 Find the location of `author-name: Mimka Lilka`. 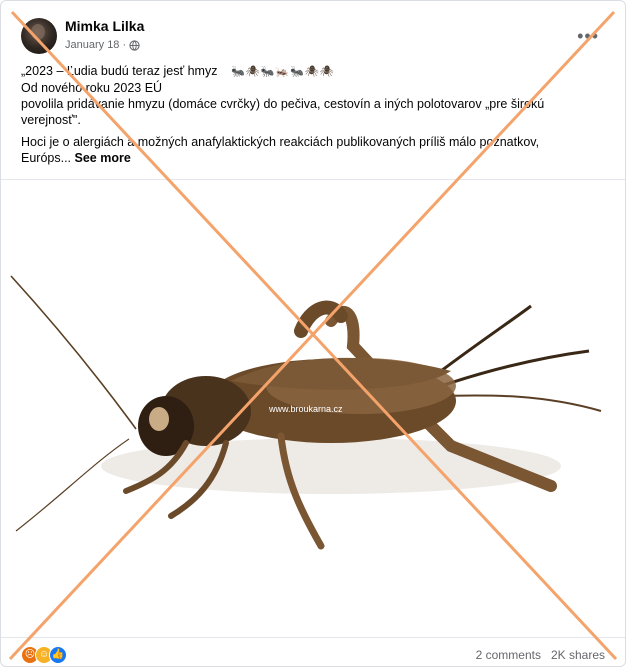

author-name: Mimka Lilka is located at coordinates (104, 26).